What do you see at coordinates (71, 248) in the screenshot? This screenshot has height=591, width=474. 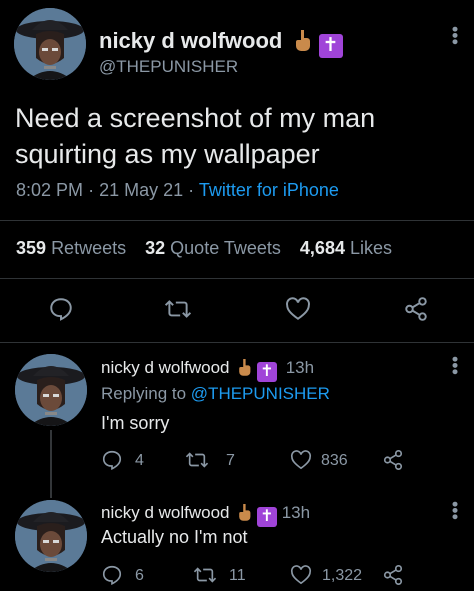 I see `retweets-stat: 359 Retweets` at bounding box center [71, 248].